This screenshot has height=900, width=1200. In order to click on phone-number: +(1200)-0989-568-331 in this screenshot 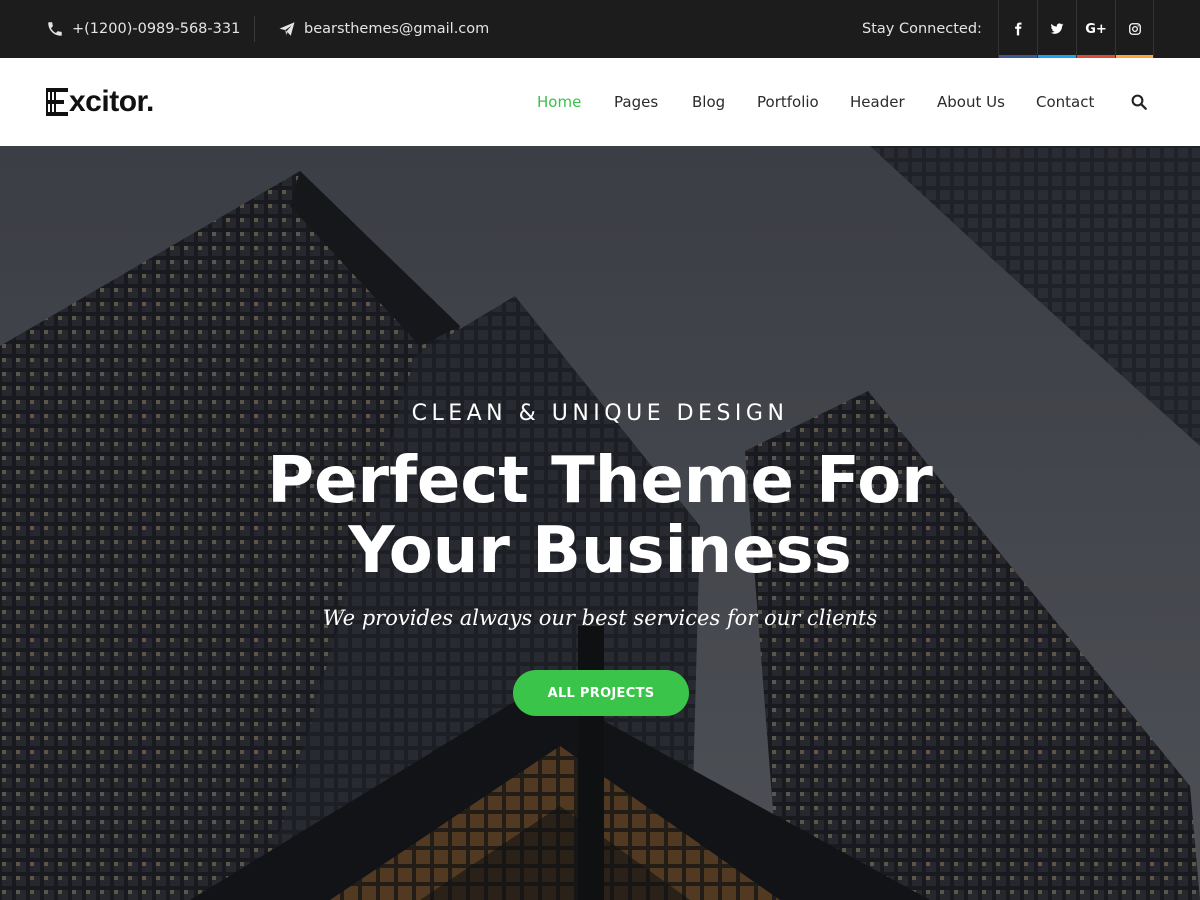, I will do `click(156, 29)`.